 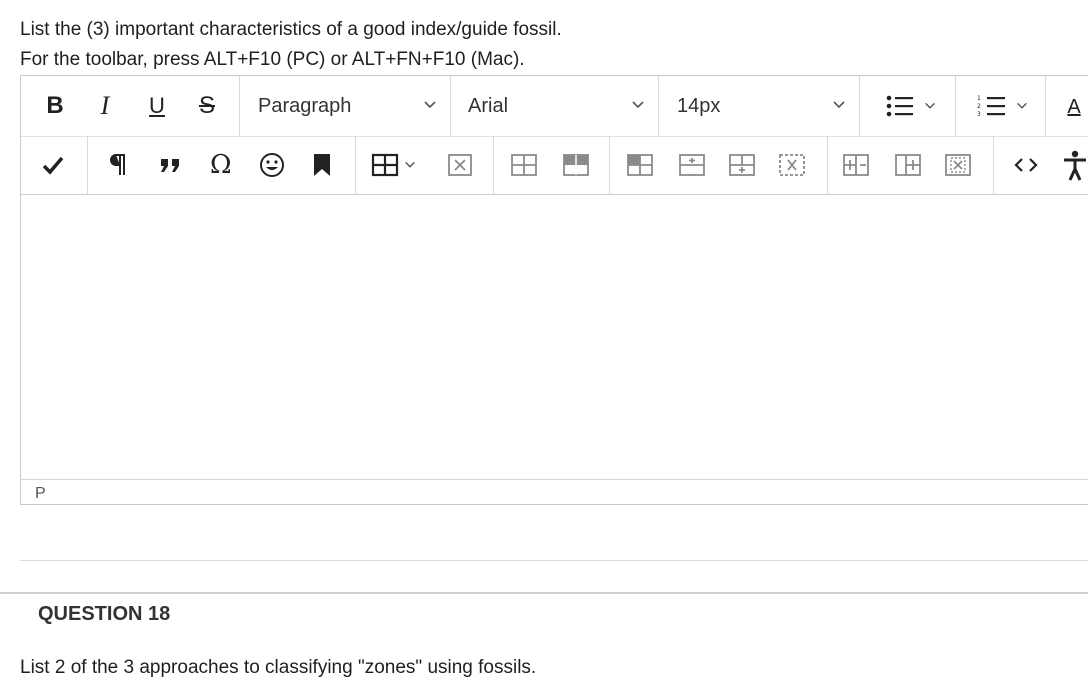 What do you see at coordinates (699, 106) in the screenshot?
I see `font-size-value: 14px` at bounding box center [699, 106].